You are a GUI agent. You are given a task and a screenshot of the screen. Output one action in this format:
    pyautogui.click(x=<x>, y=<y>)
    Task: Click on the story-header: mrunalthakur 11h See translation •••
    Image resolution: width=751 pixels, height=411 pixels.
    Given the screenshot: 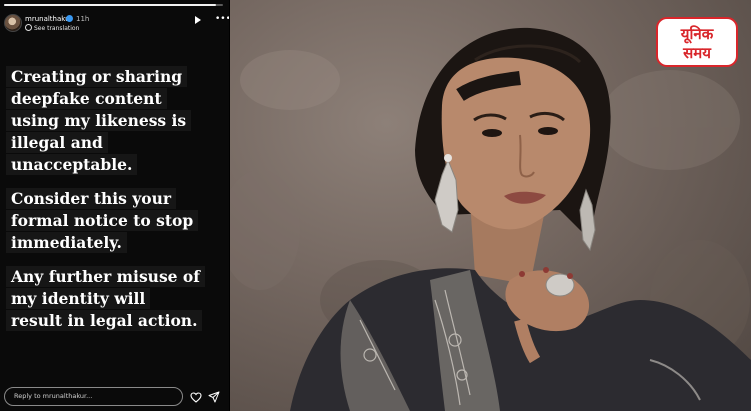 What is the action you would take?
    pyautogui.click(x=116, y=23)
    